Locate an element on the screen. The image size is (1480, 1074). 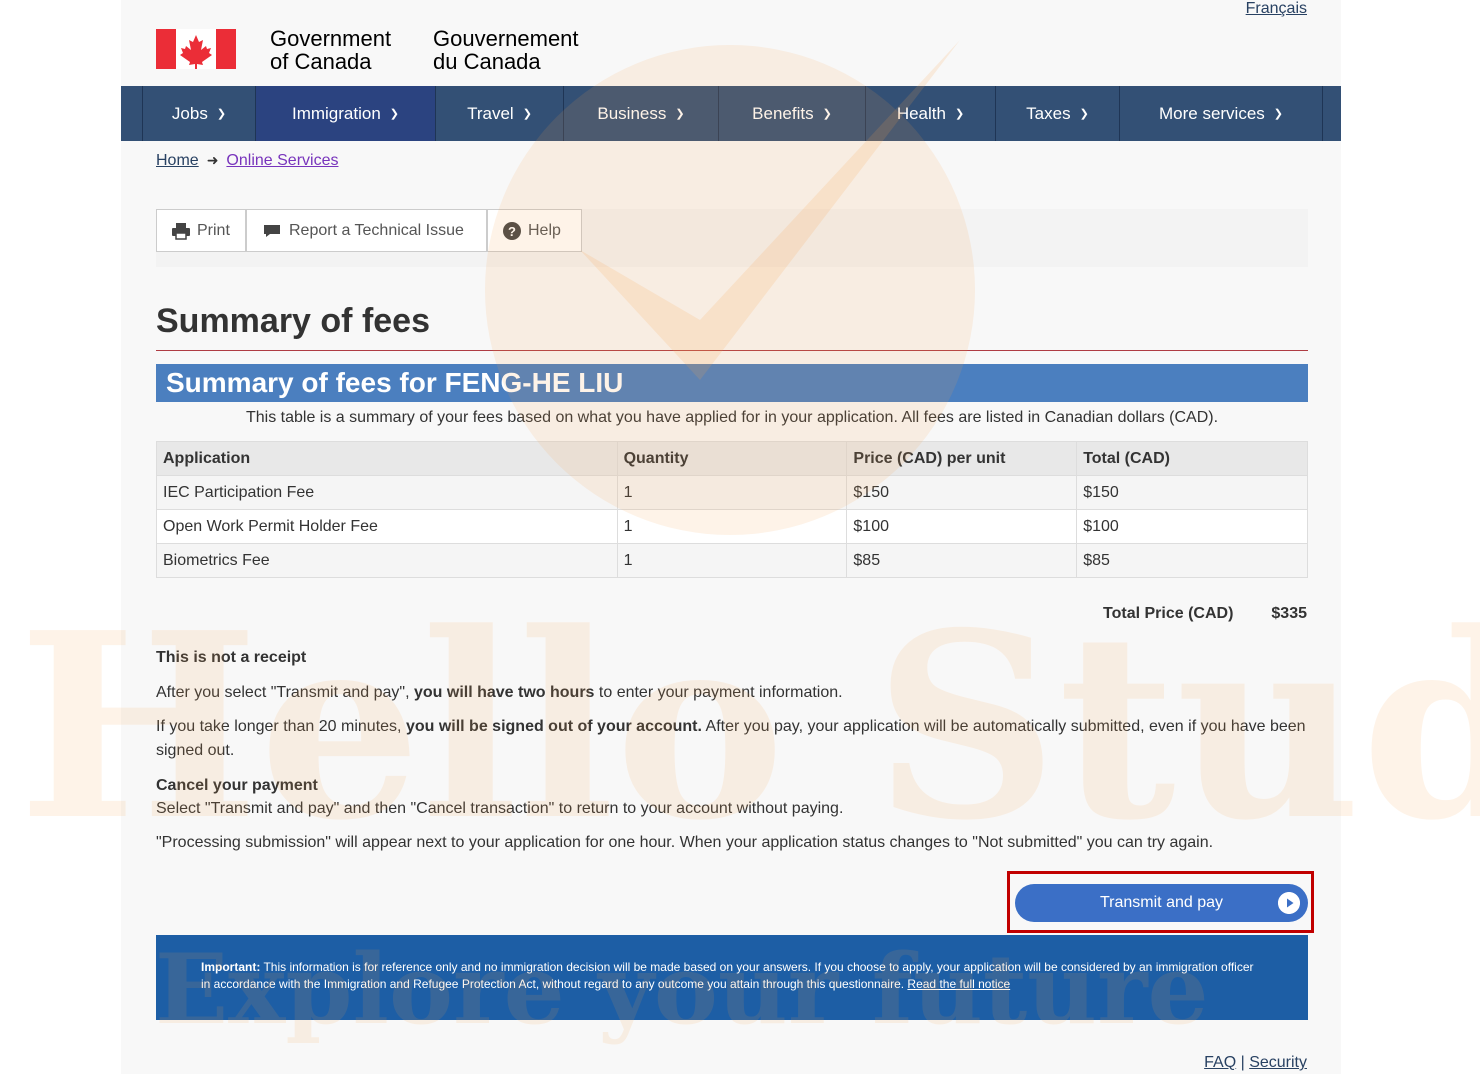
signature-french: Gouvernement du Canada is located at coordinates (506, 50).